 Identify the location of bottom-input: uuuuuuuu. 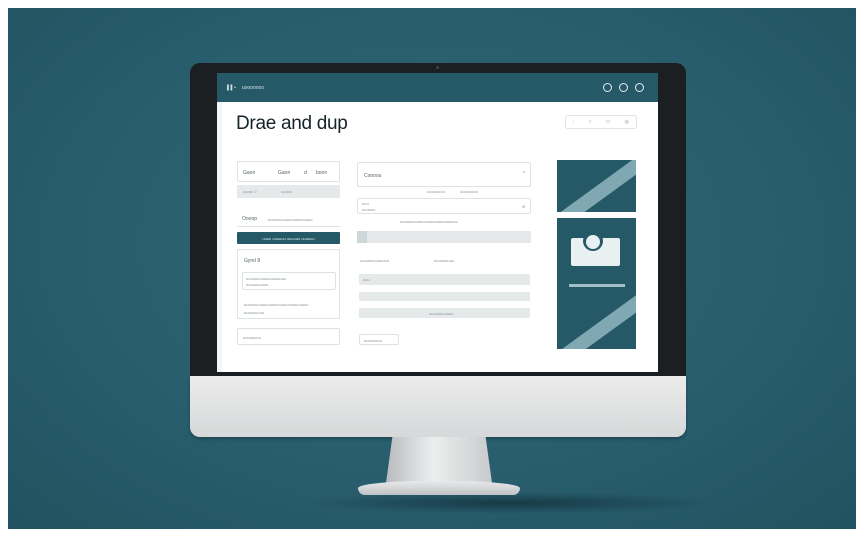
(288, 336).